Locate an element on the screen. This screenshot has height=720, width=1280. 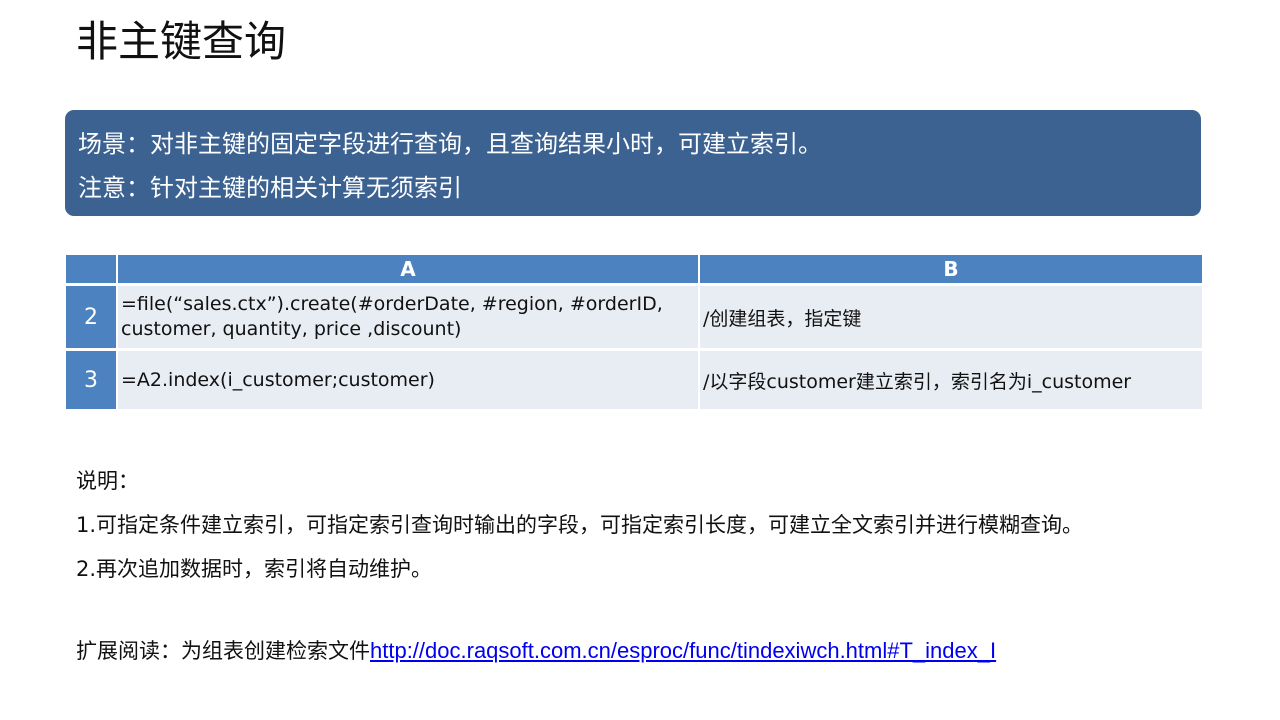
column-header-b: B is located at coordinates (951, 269).